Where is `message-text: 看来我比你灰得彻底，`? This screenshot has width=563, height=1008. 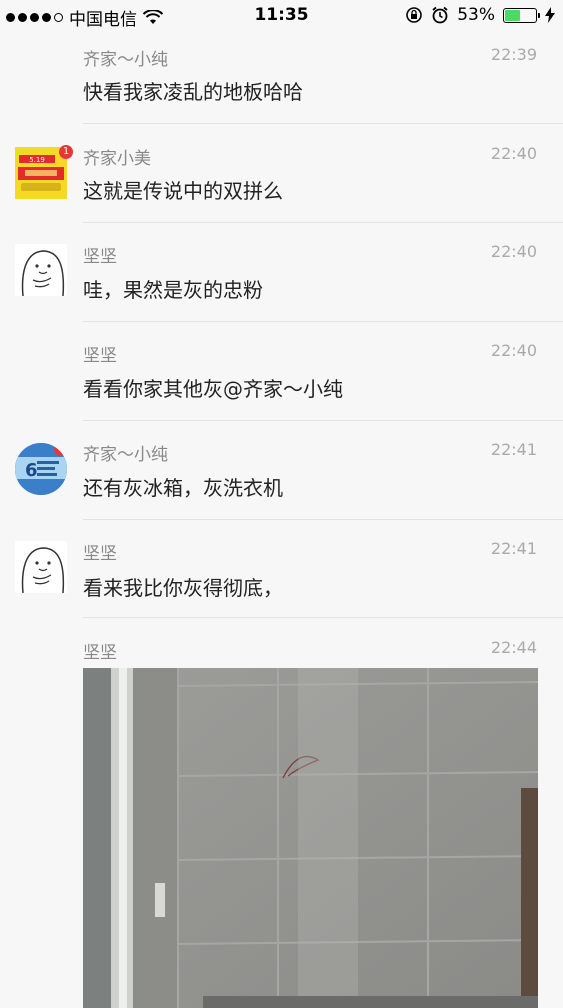
message-text: 看来我比你灰得彻底， is located at coordinates (183, 588).